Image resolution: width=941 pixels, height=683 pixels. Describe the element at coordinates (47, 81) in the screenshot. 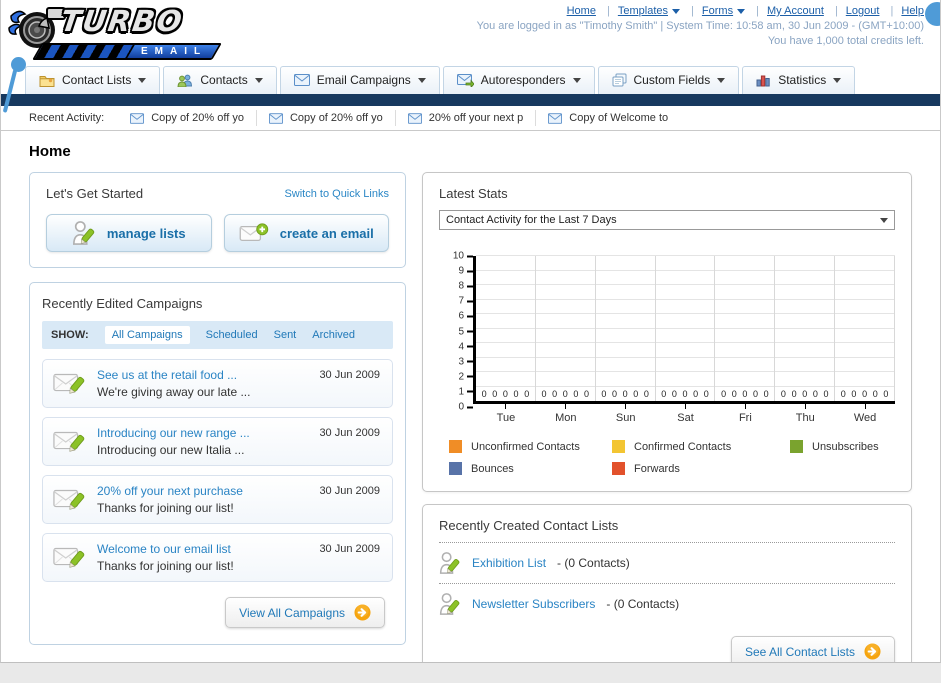

I see `folder-icon` at that location.